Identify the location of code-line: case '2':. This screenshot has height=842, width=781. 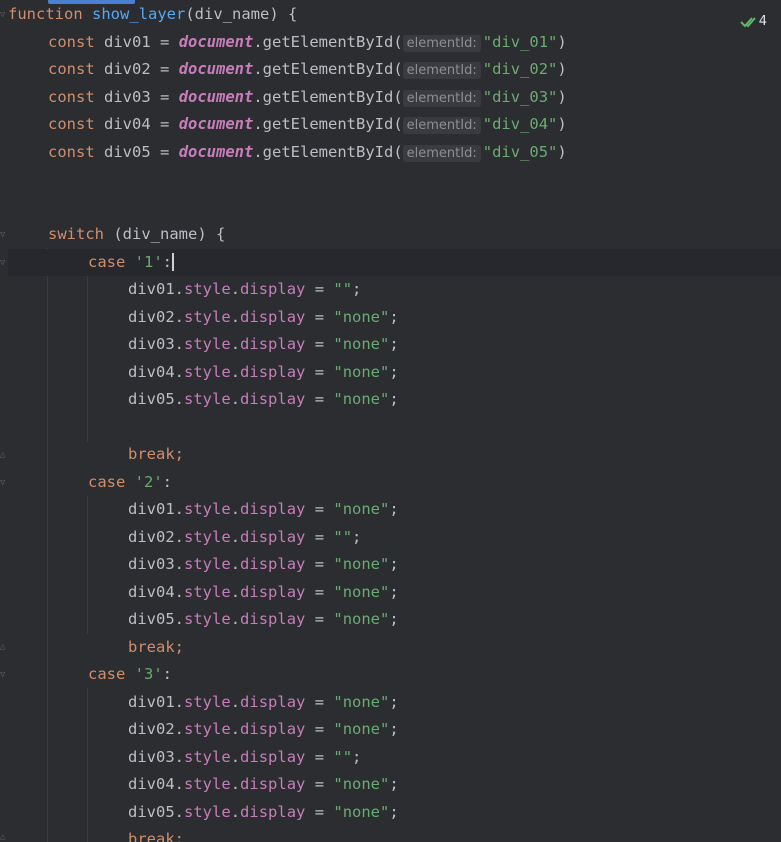
(90, 482).